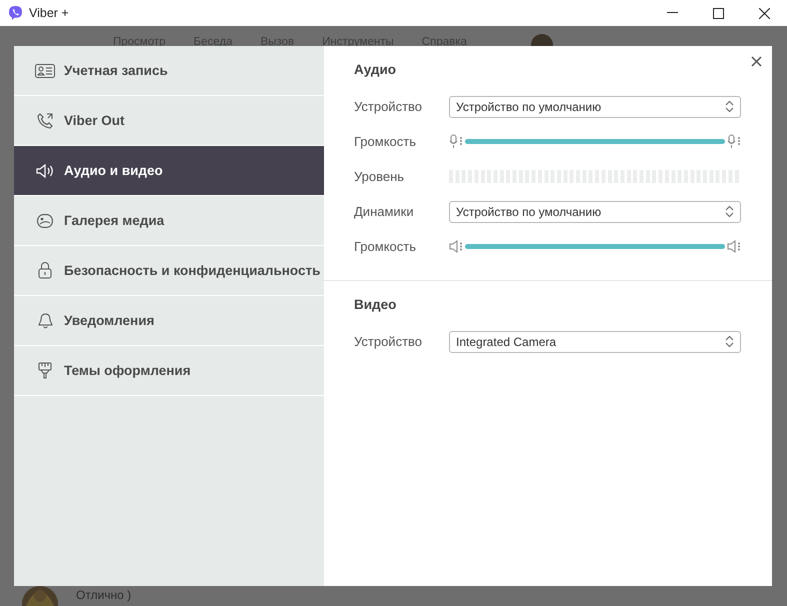 The width and height of the screenshot is (787, 606). Describe the element at coordinates (169, 171) in the screenshot. I see `settings-nav-item: Аудио и видео` at that location.